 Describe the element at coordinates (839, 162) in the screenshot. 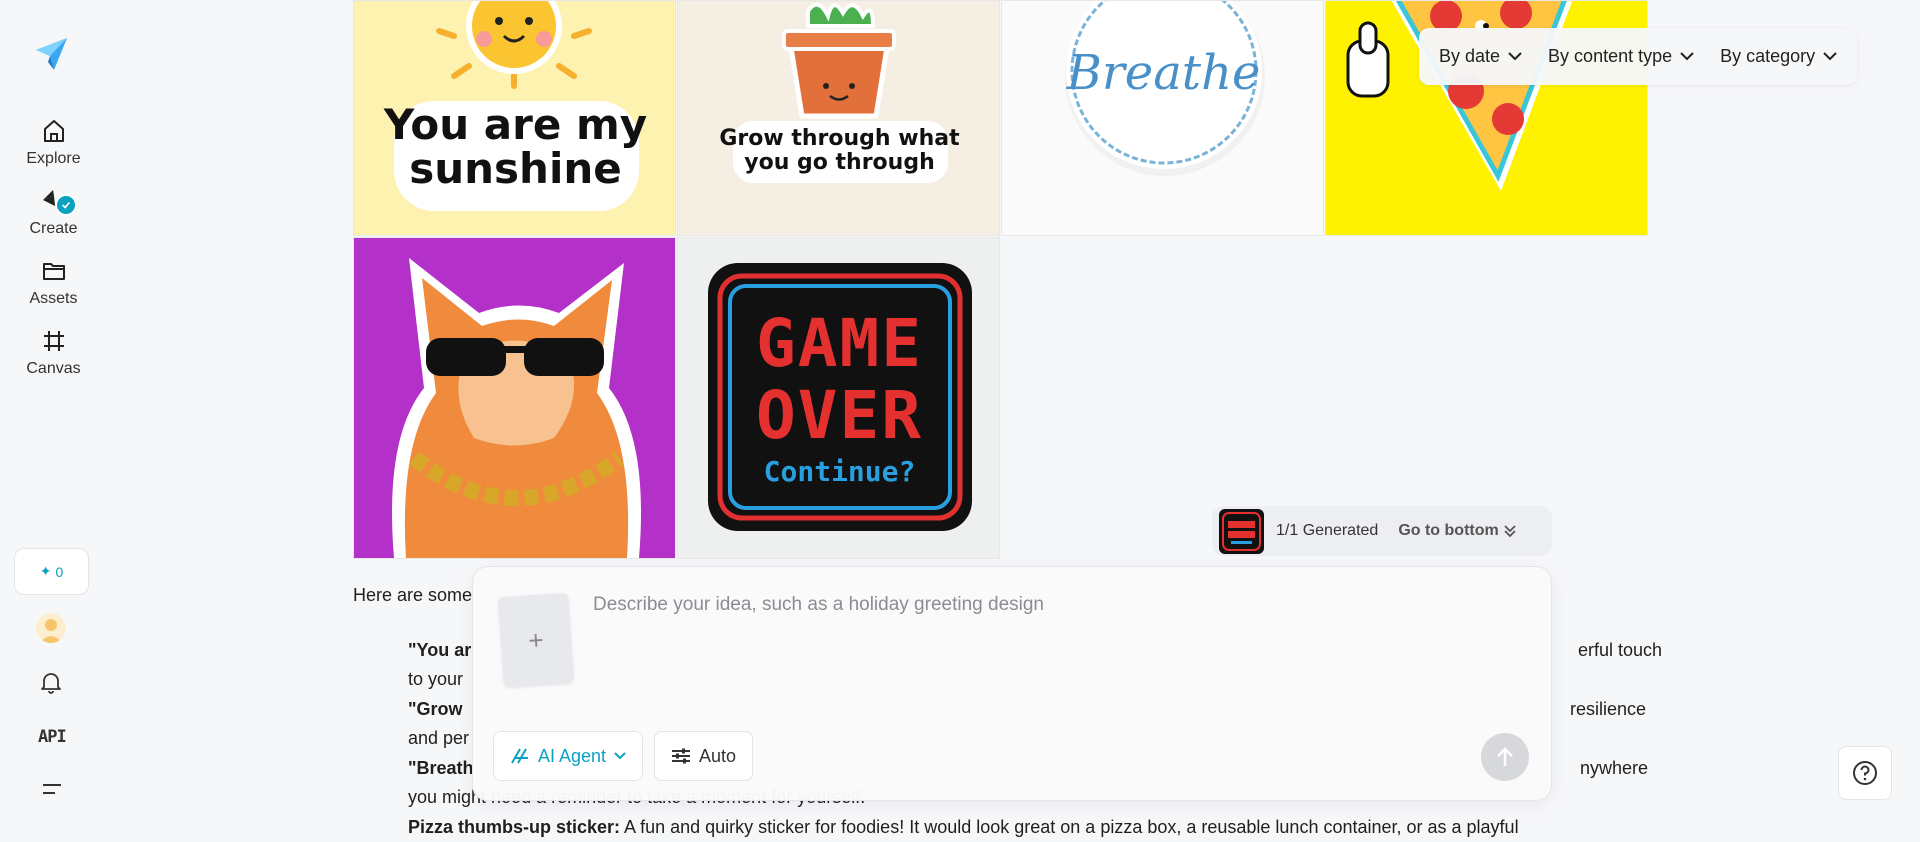

I see `sticker-text-line2: you go through` at that location.